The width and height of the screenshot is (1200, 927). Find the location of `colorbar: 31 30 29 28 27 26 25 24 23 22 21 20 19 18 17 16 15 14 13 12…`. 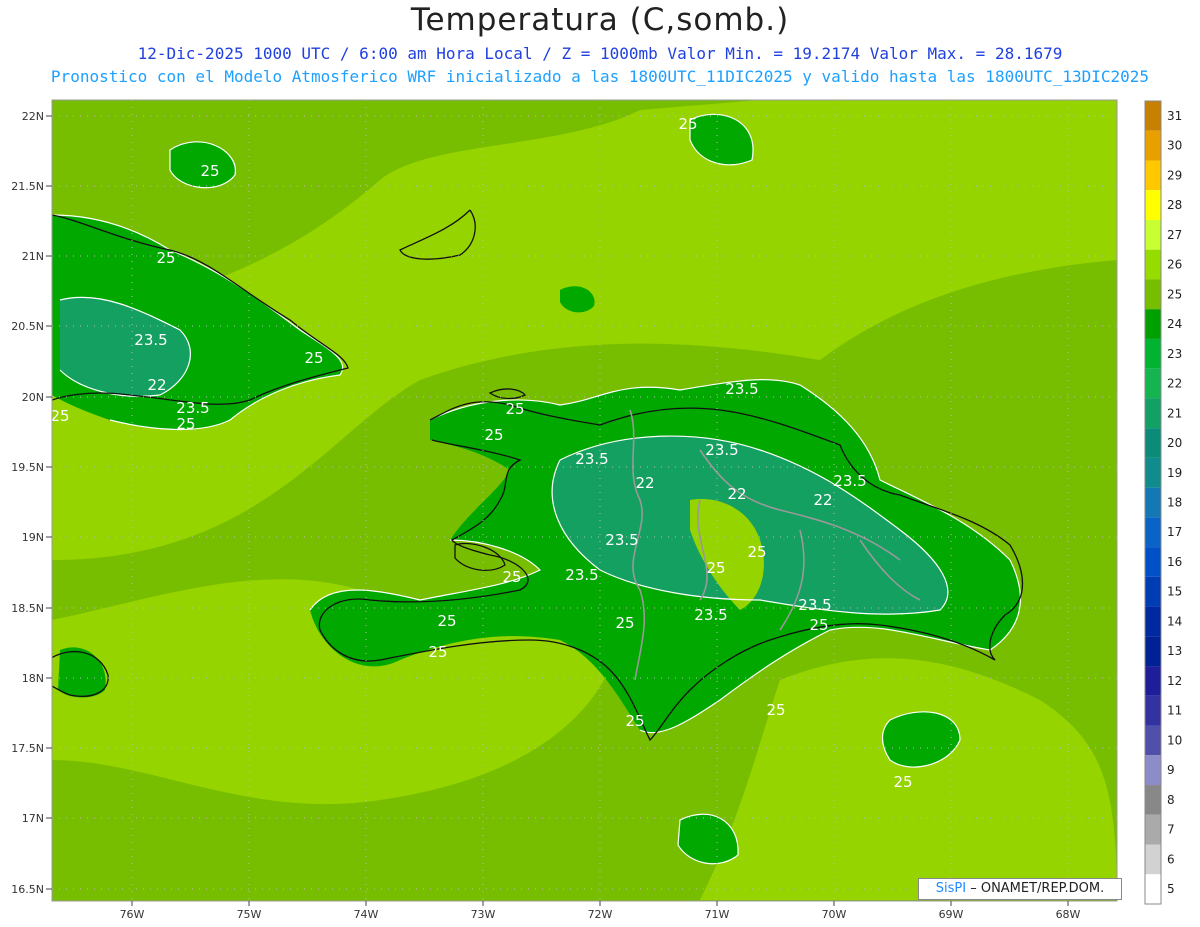

colorbar: 31 30 29 28 27 26 25 24 23 22 21 20 19 18 17 16 15 14 13 12… is located at coordinates (1163, 502).